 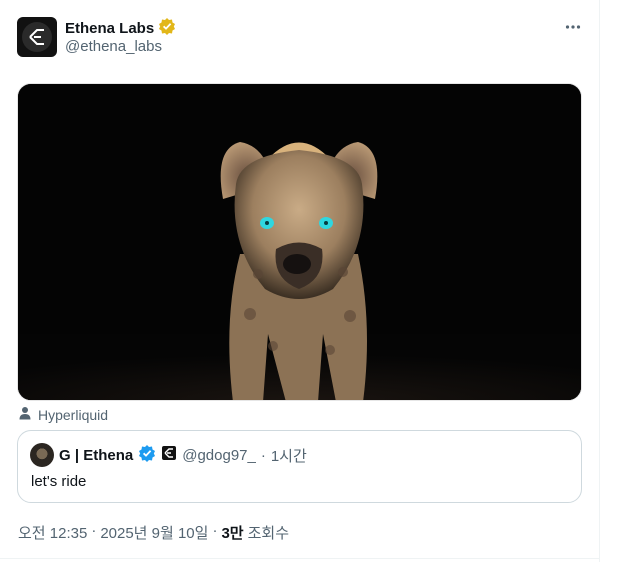 I want to click on quoted-author-handle: @gdog97_, so click(x=219, y=455).